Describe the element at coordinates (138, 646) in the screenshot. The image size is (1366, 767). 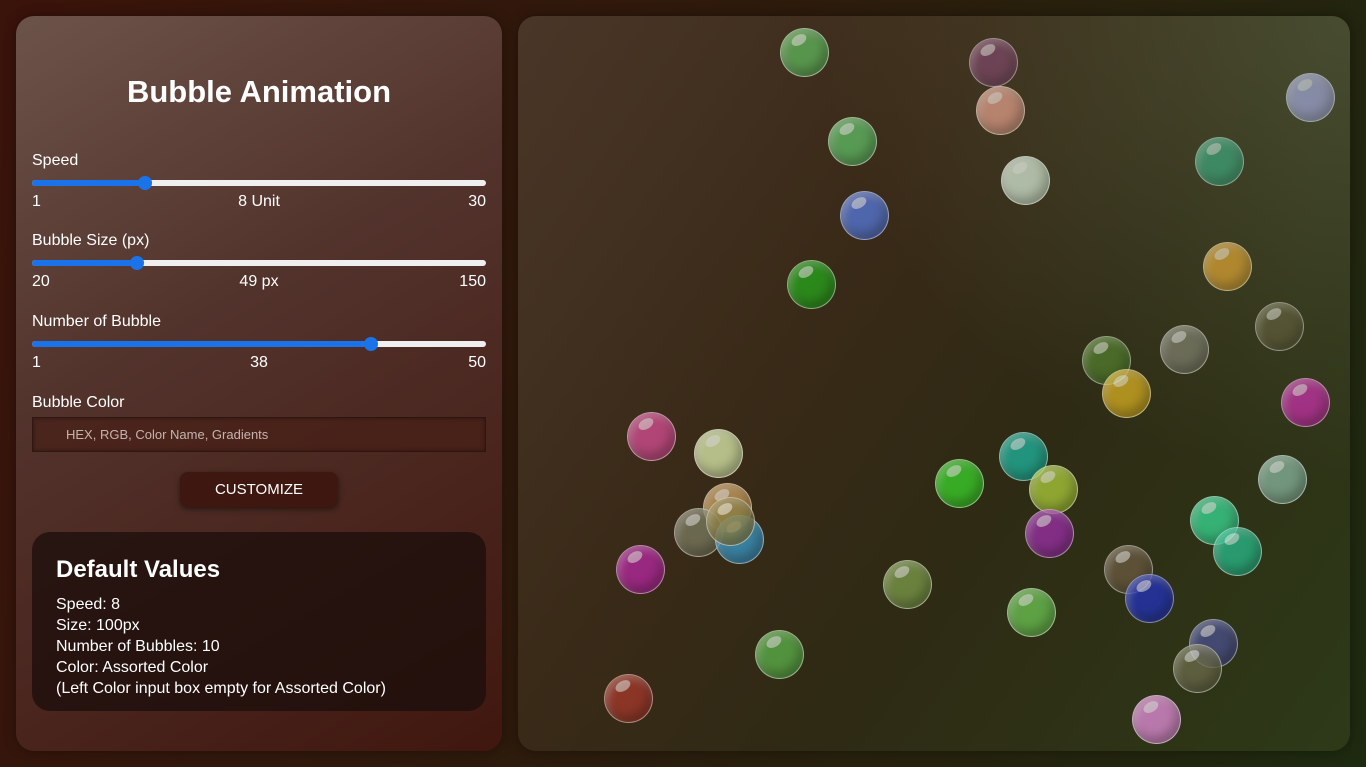
I see `default-count-line: Number of Bubbles: 10` at that location.